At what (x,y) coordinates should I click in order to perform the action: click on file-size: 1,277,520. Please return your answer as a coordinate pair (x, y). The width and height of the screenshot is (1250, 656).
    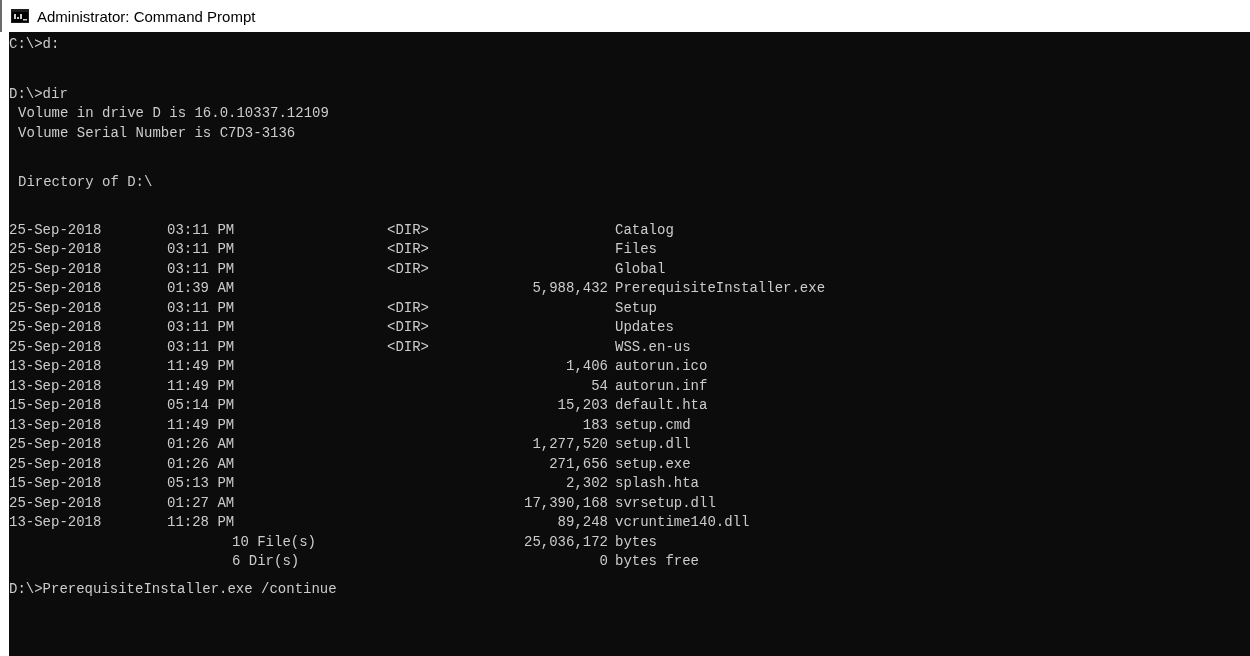
    Looking at the image, I should click on (570, 444).